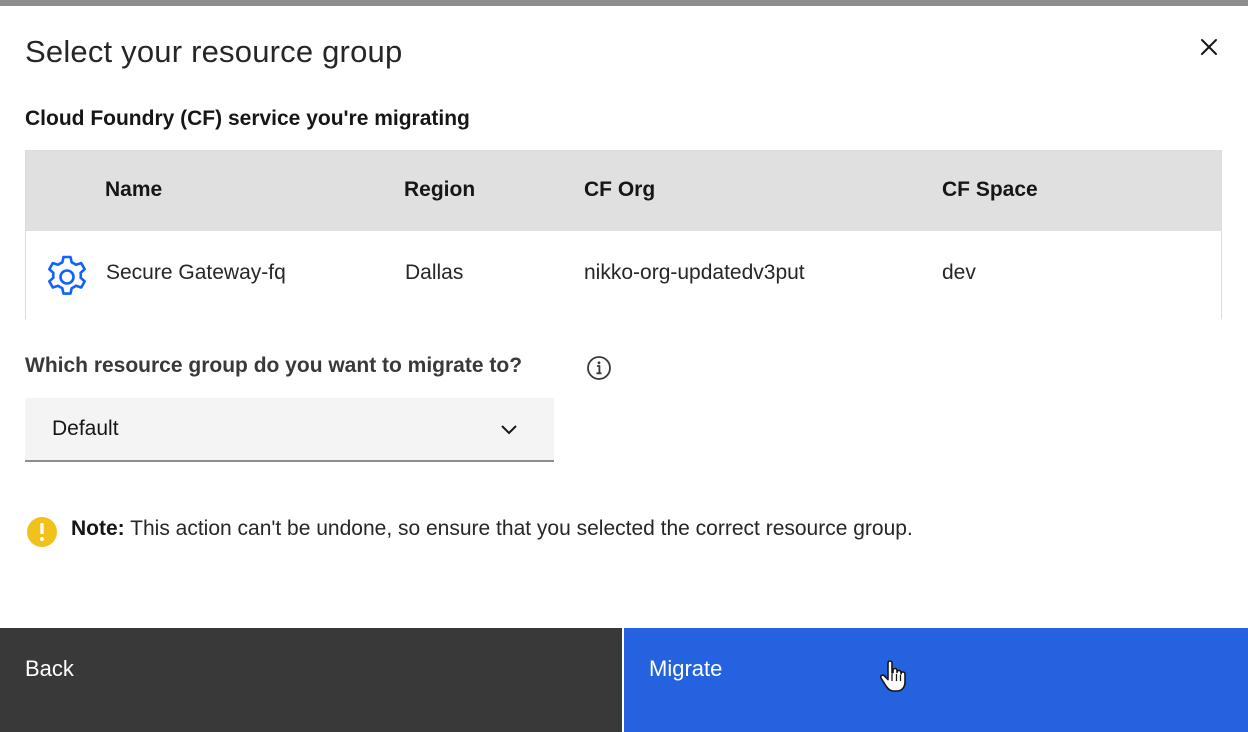 The width and height of the screenshot is (1248, 732). What do you see at coordinates (98, 528) in the screenshot?
I see `note-label: Note:` at bounding box center [98, 528].